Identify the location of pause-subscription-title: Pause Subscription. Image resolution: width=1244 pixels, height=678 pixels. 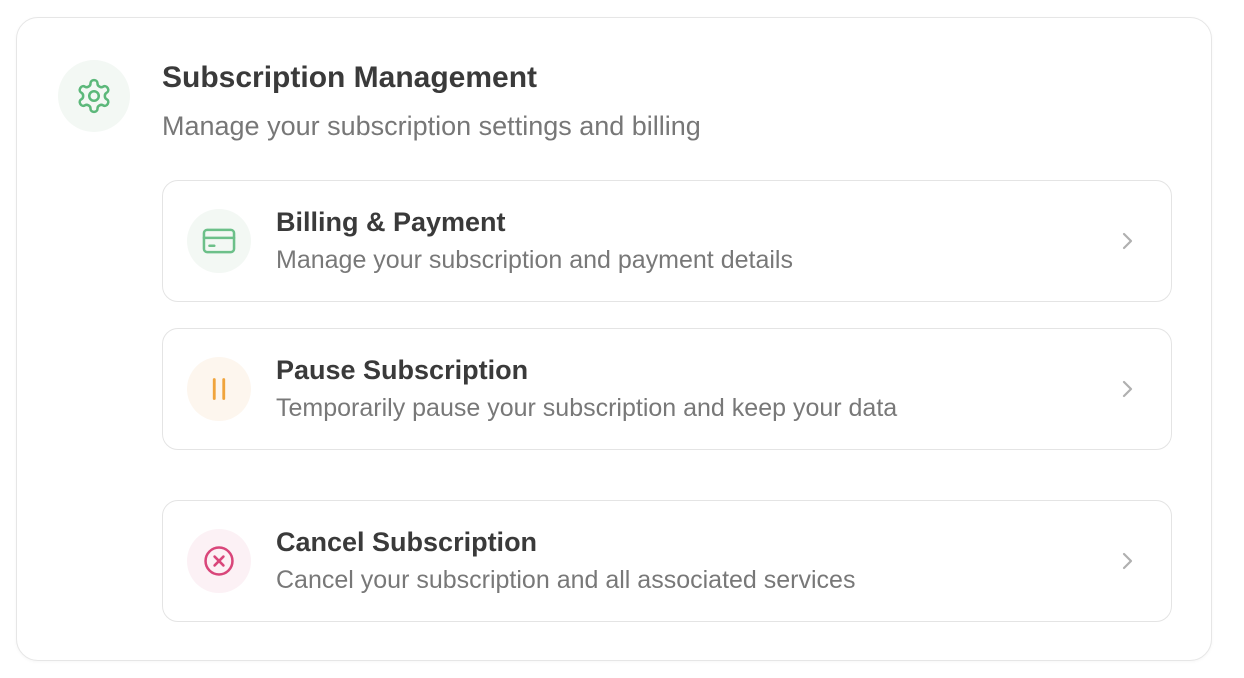
(402, 370).